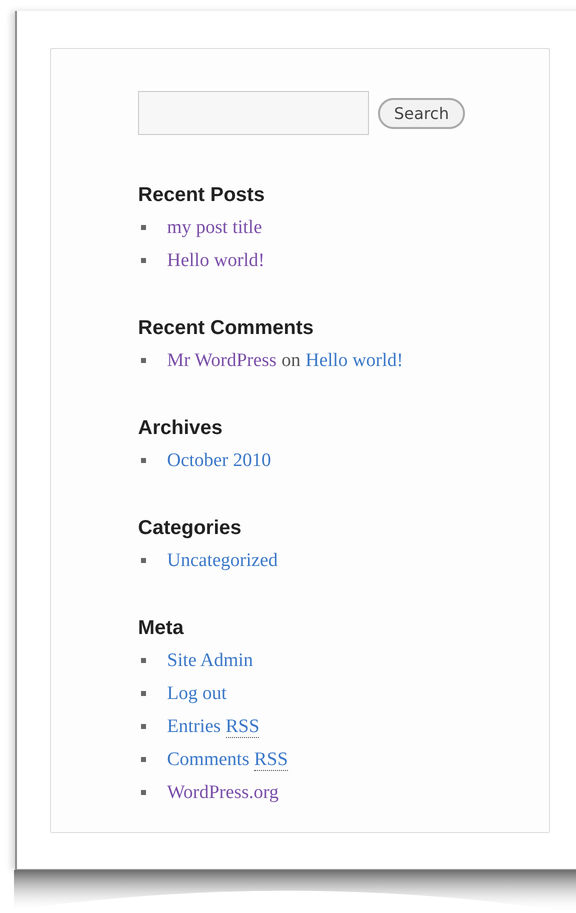  I want to click on search-button: Search, so click(421, 113).